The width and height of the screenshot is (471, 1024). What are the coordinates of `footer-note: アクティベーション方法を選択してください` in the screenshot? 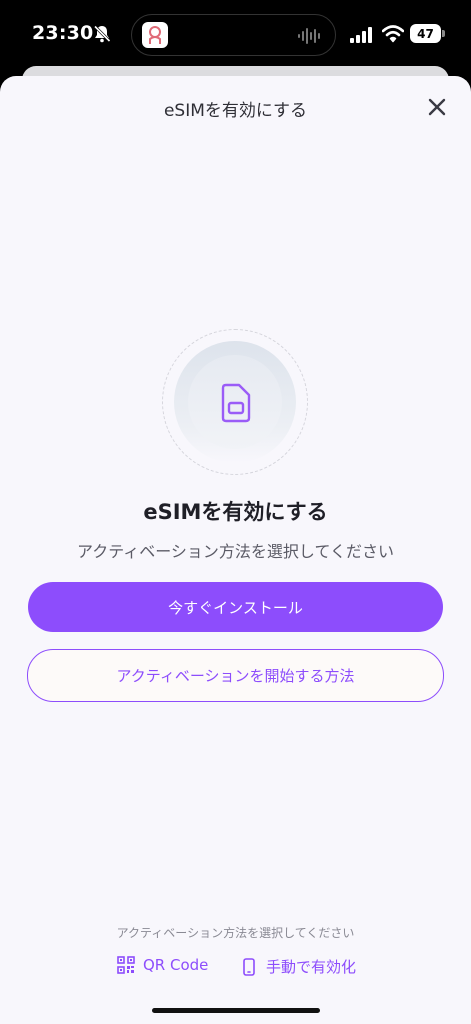 It's located at (235, 933).